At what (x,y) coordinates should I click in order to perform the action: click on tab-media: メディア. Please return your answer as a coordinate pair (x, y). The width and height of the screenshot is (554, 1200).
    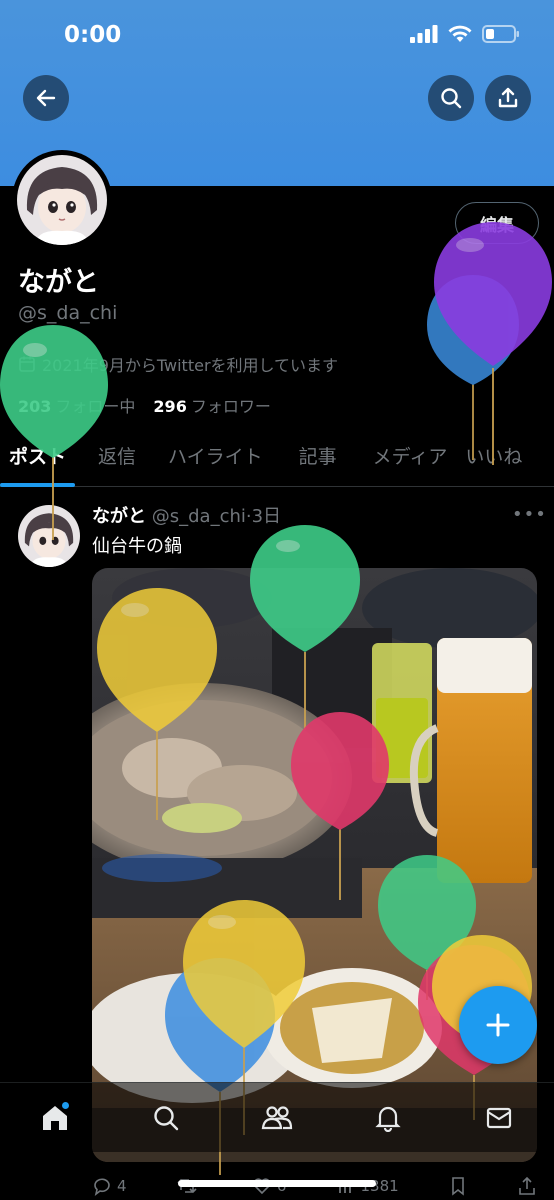
    Looking at the image, I should click on (410, 462).